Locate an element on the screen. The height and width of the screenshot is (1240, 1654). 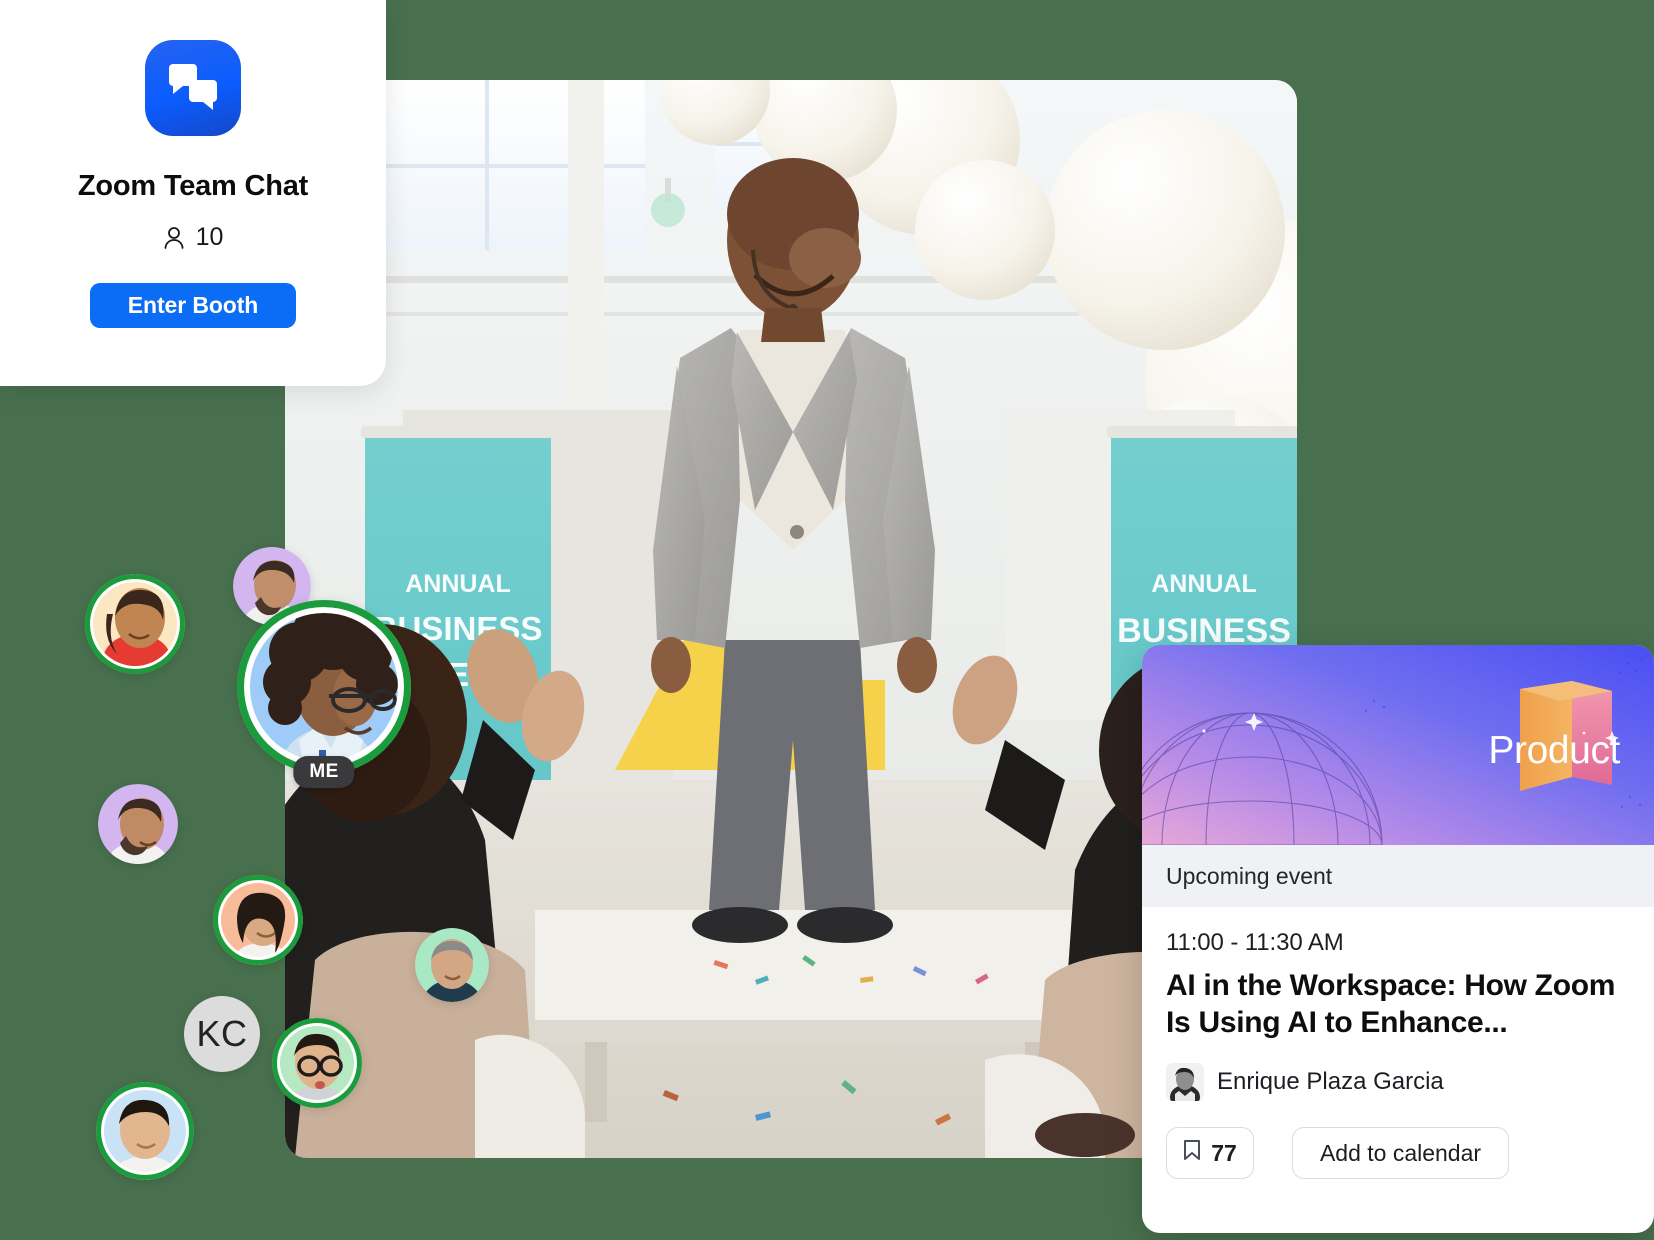
add-to-calendar-button: Add to calendar is located at coordinates (1400, 1153).